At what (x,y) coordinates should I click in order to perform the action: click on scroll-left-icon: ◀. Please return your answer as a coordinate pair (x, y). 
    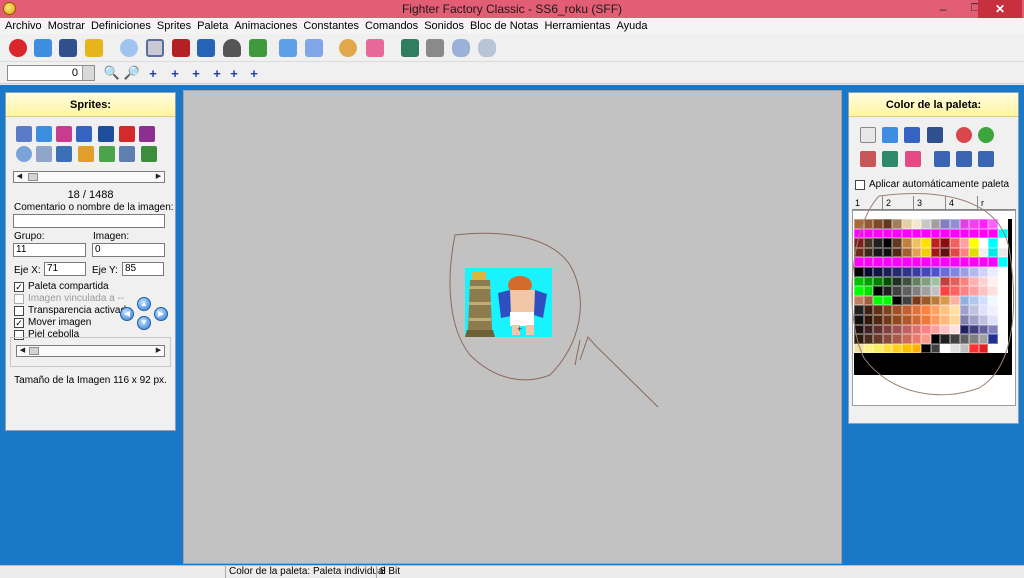
    Looking at the image, I should click on (19, 177).